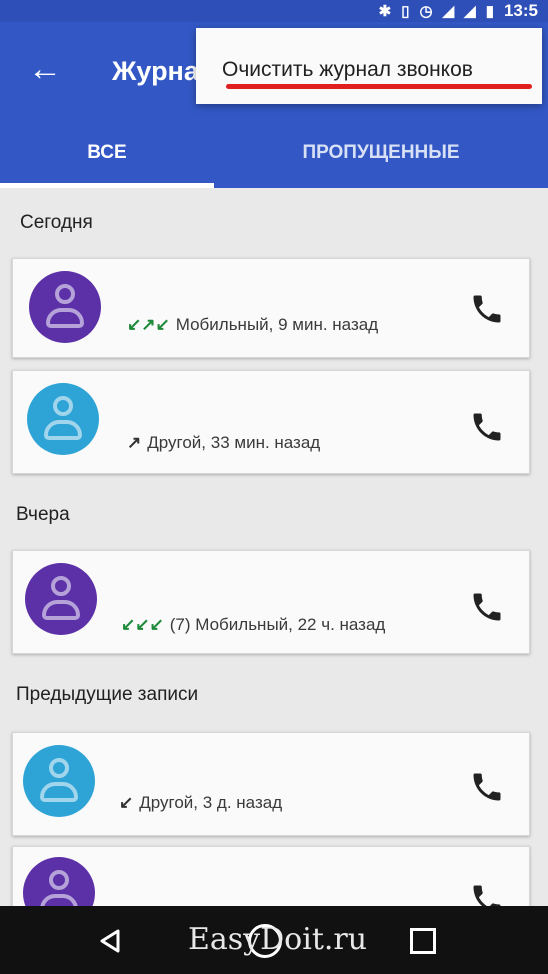  I want to click on call-direction-icons: ↙↗↙, so click(148, 324).